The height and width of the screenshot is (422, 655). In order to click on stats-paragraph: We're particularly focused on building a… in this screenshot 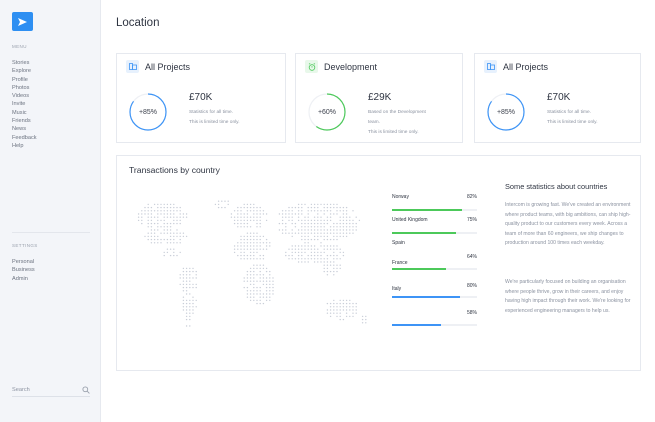, I will do `click(568, 296)`.